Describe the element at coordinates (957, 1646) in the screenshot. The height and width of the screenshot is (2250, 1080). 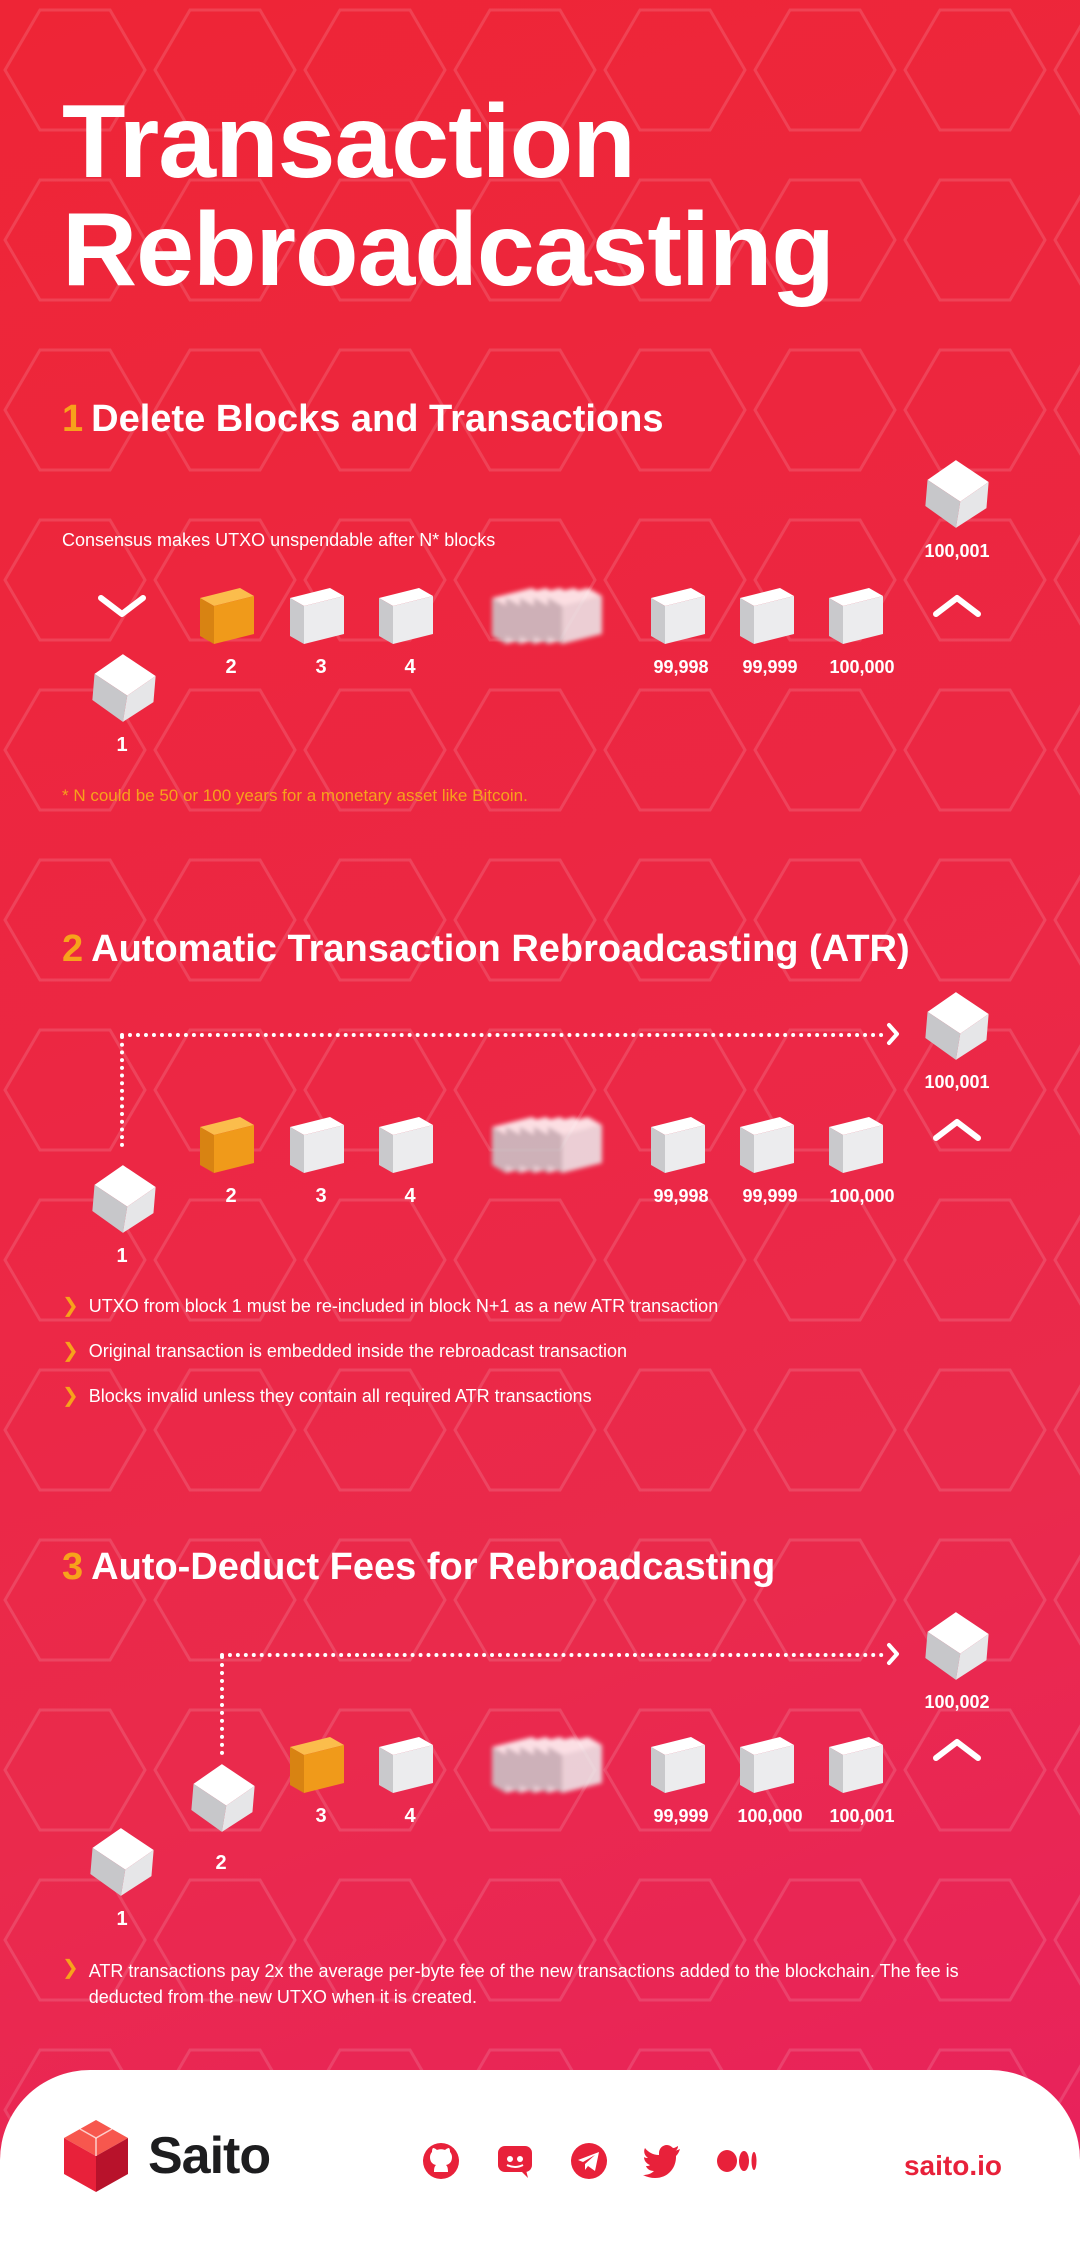
I see `block-cube-100002-new` at that location.